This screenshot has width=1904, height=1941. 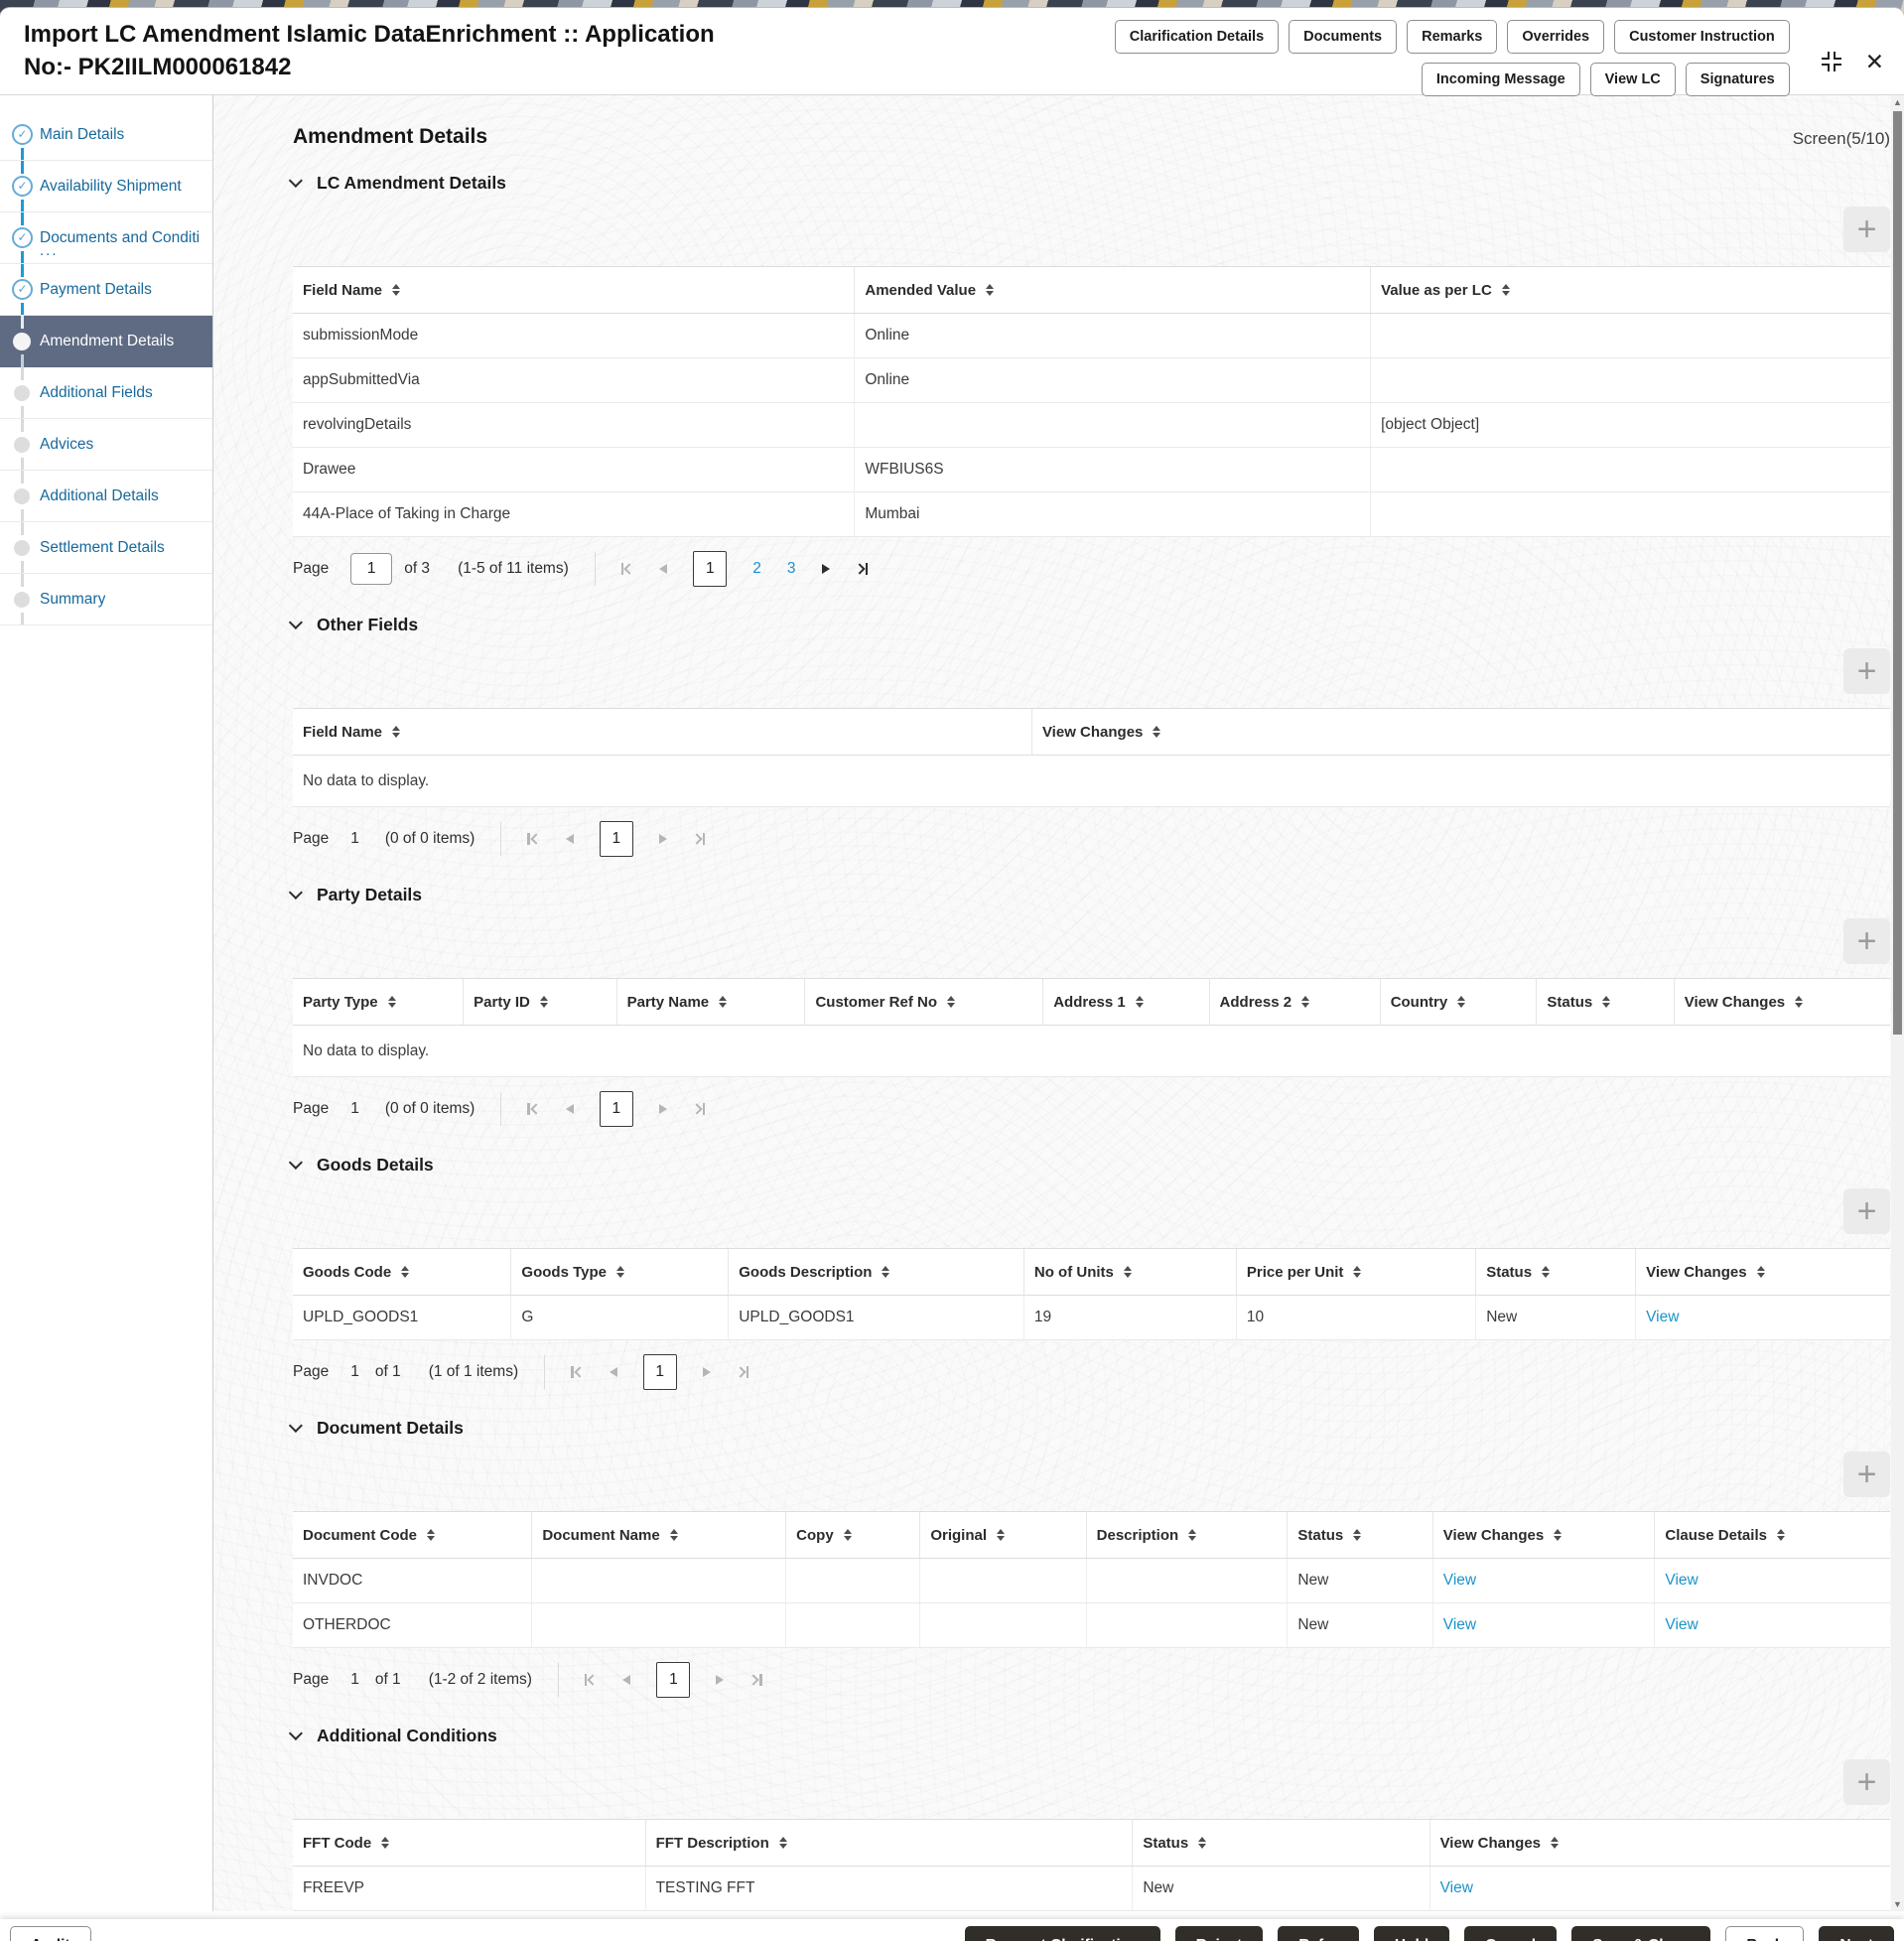 I want to click on sidebar-item-summary: Summary, so click(x=106, y=600).